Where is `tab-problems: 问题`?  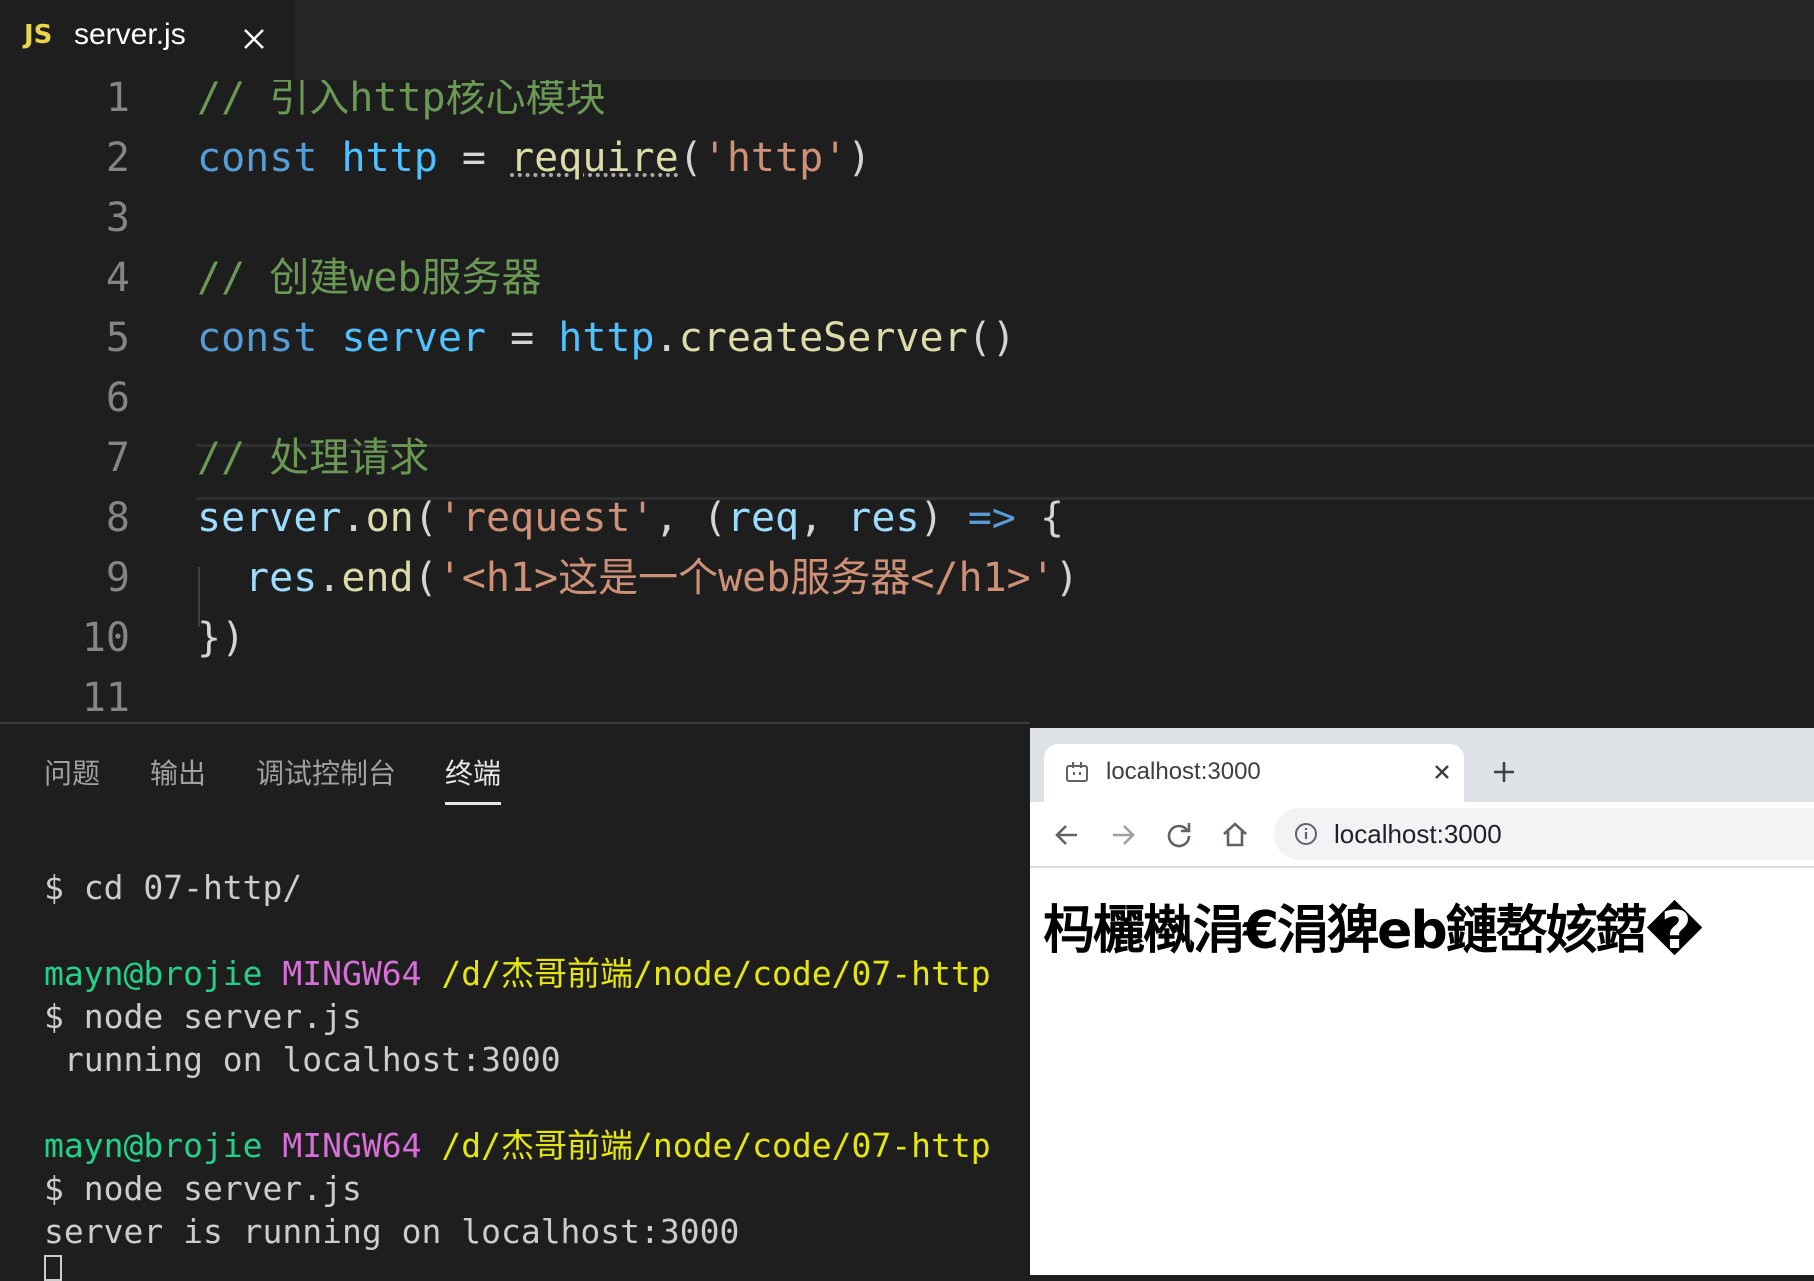
tab-problems: 问题 is located at coordinates (72, 772).